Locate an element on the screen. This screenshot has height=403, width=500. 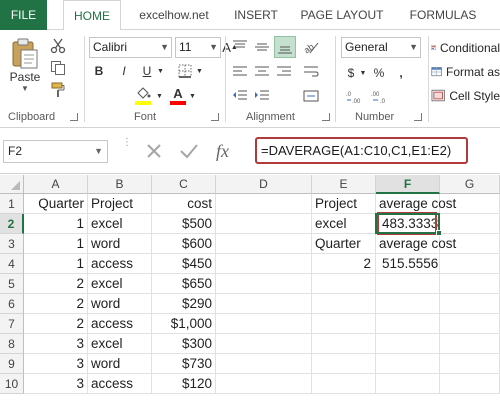
cell-f7 is located at coordinates (408, 324).